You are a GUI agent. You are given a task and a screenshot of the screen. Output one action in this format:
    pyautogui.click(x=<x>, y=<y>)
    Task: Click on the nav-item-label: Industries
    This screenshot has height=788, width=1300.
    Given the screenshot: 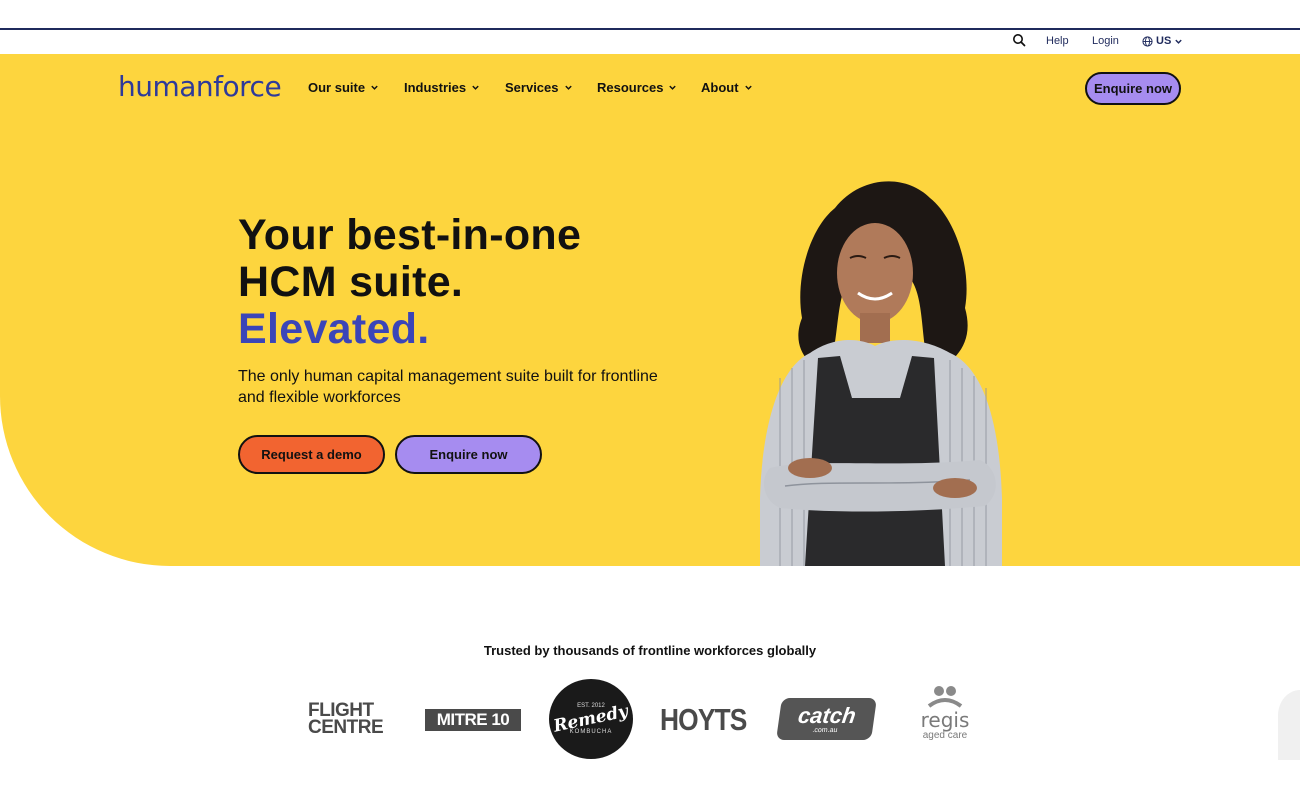 What is the action you would take?
    pyautogui.click(x=435, y=87)
    